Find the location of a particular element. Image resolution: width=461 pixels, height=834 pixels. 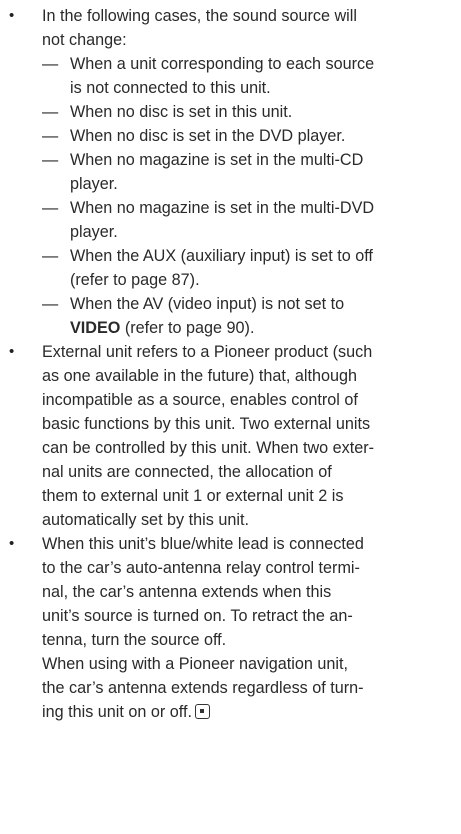

bold-keyword: VIDEO is located at coordinates (95, 328).